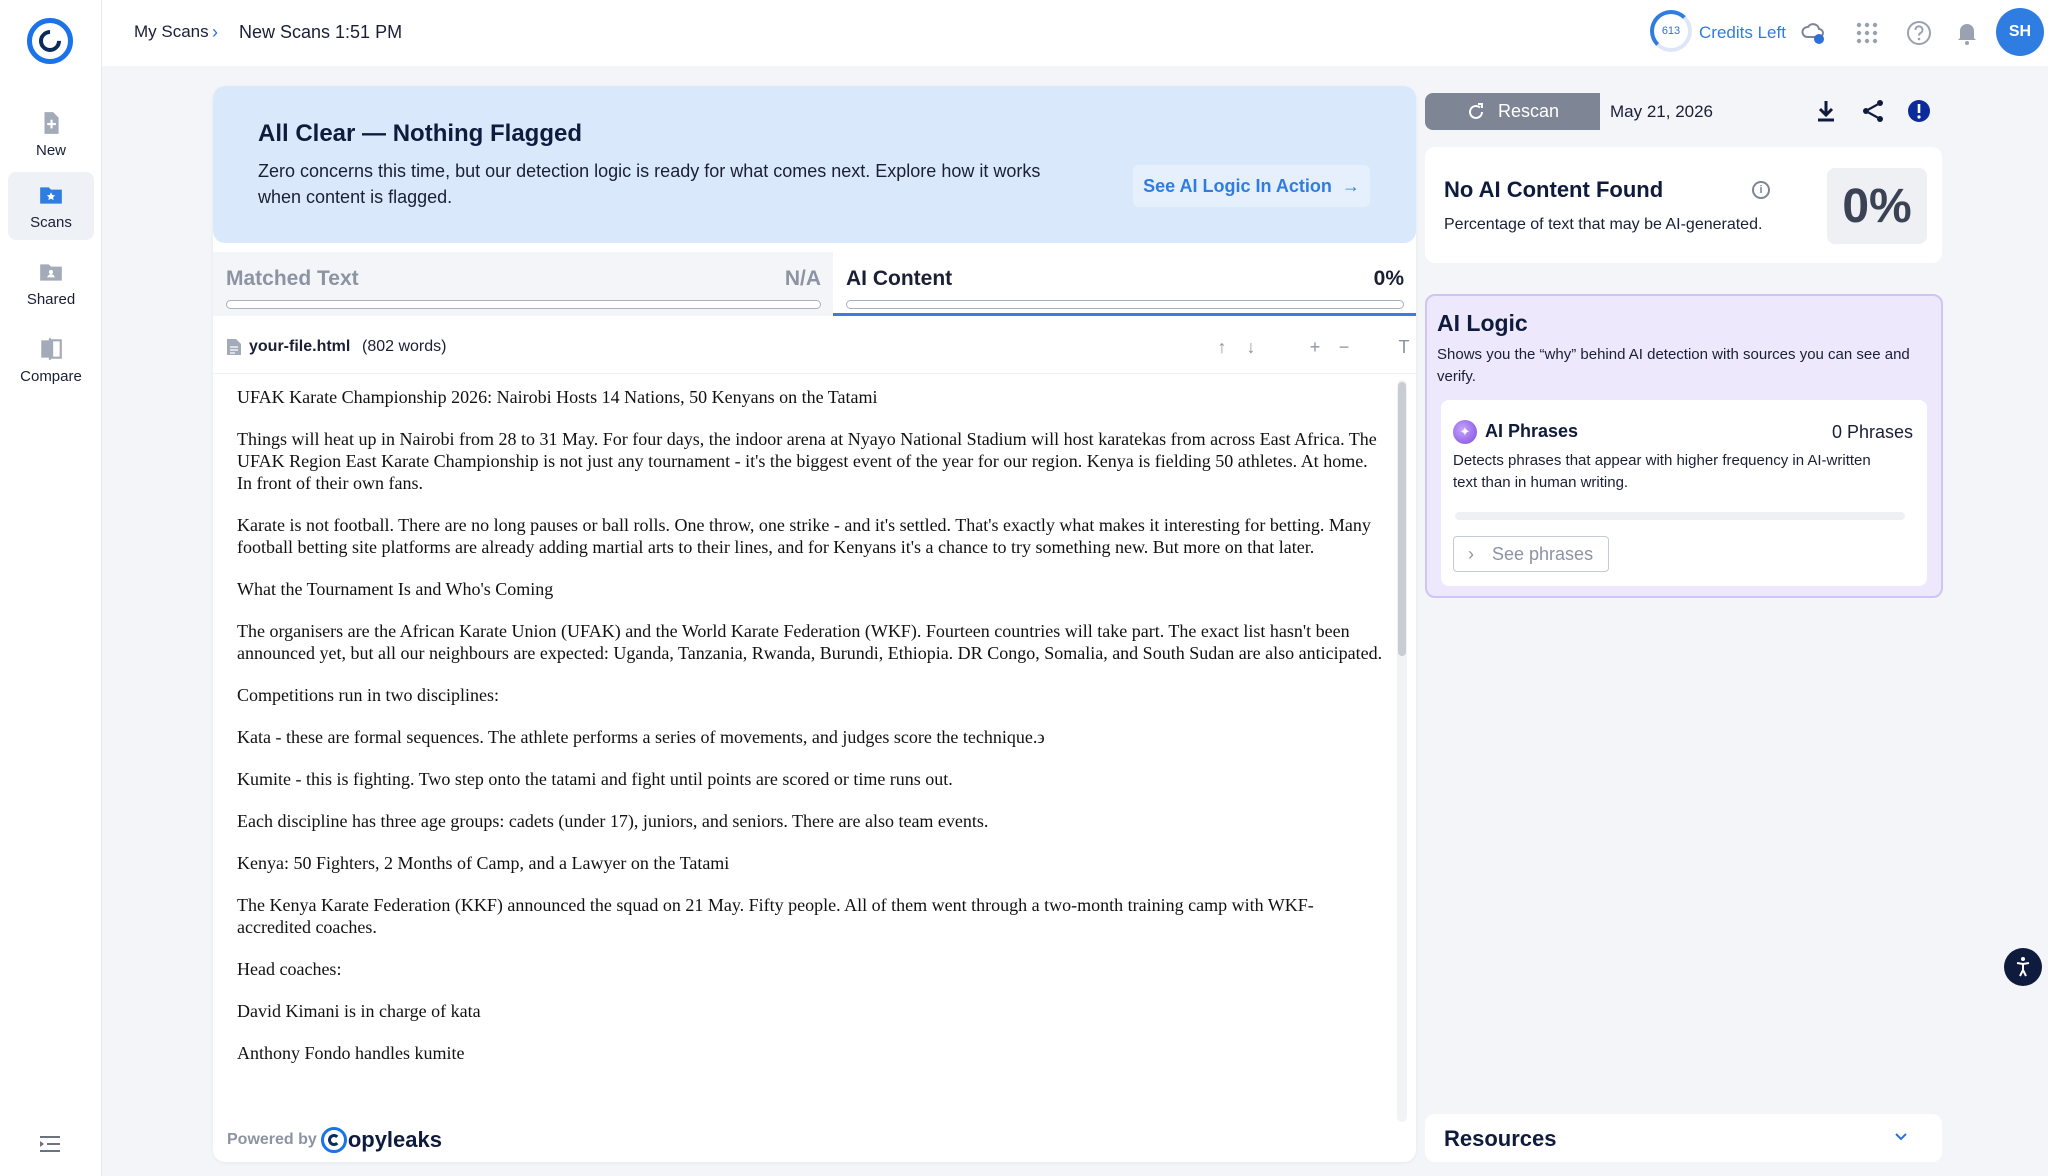 This screenshot has height=1176, width=2048. I want to click on accessibility-icon, so click(2023, 967).